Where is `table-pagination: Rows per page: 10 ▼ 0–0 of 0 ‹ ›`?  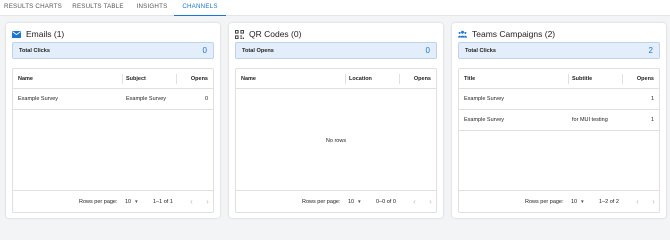 table-pagination: Rows per page: 10 ▼ 0–0 of 0 ‹ › is located at coordinates (336, 201).